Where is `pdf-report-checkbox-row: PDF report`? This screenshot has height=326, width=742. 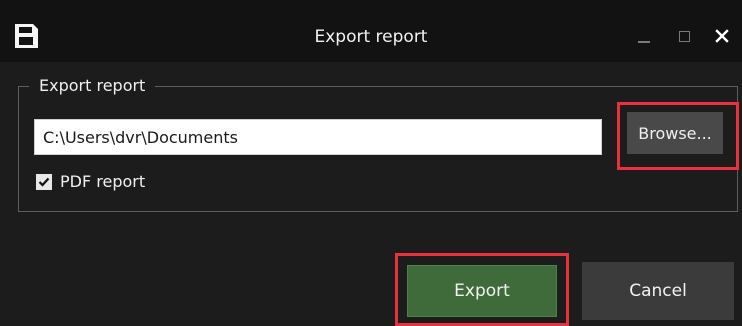
pdf-report-checkbox-row: PDF report is located at coordinates (90, 182).